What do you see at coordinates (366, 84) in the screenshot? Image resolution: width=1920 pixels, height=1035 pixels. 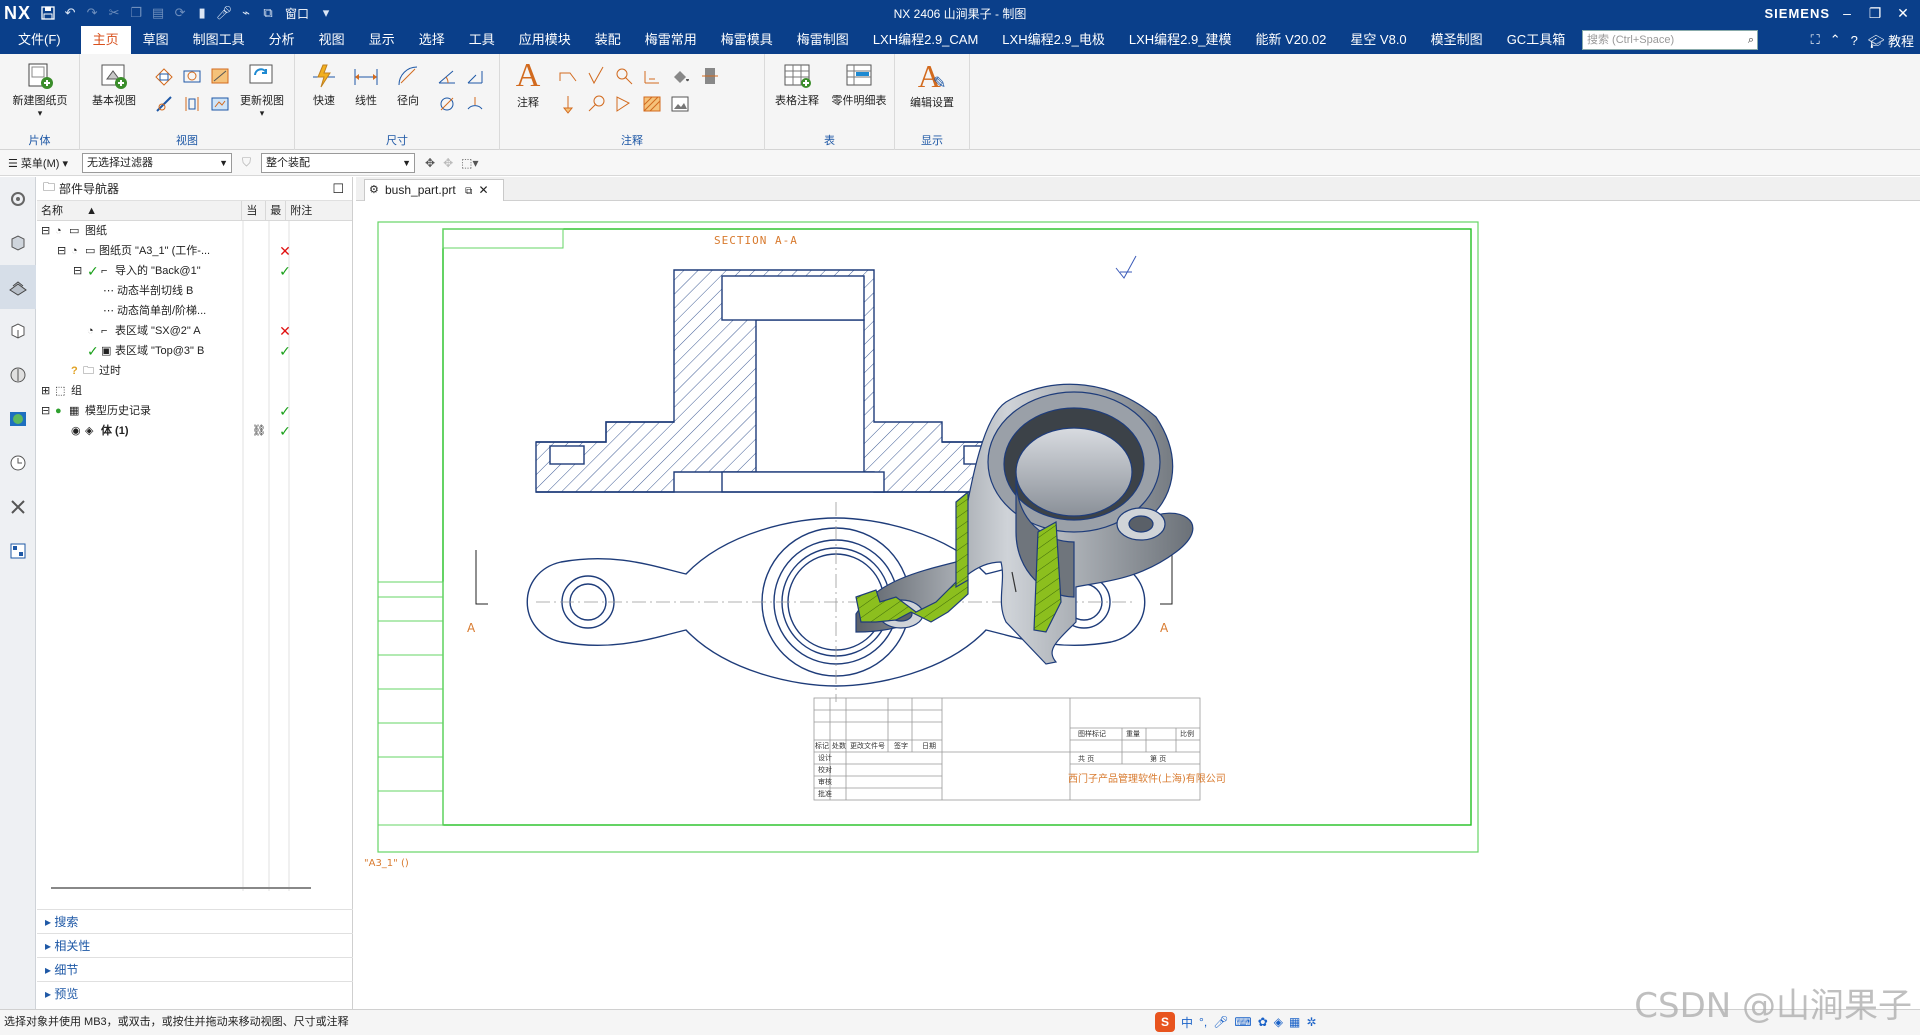 I see `linear-dimension-button: 线性` at bounding box center [366, 84].